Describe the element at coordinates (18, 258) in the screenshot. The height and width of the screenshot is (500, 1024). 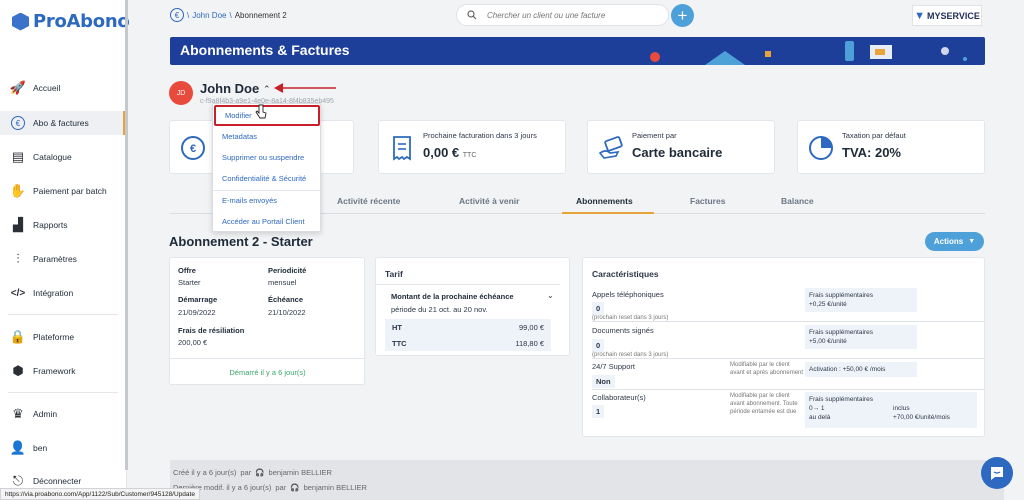
I see `sliders-icon: ⫶` at that location.